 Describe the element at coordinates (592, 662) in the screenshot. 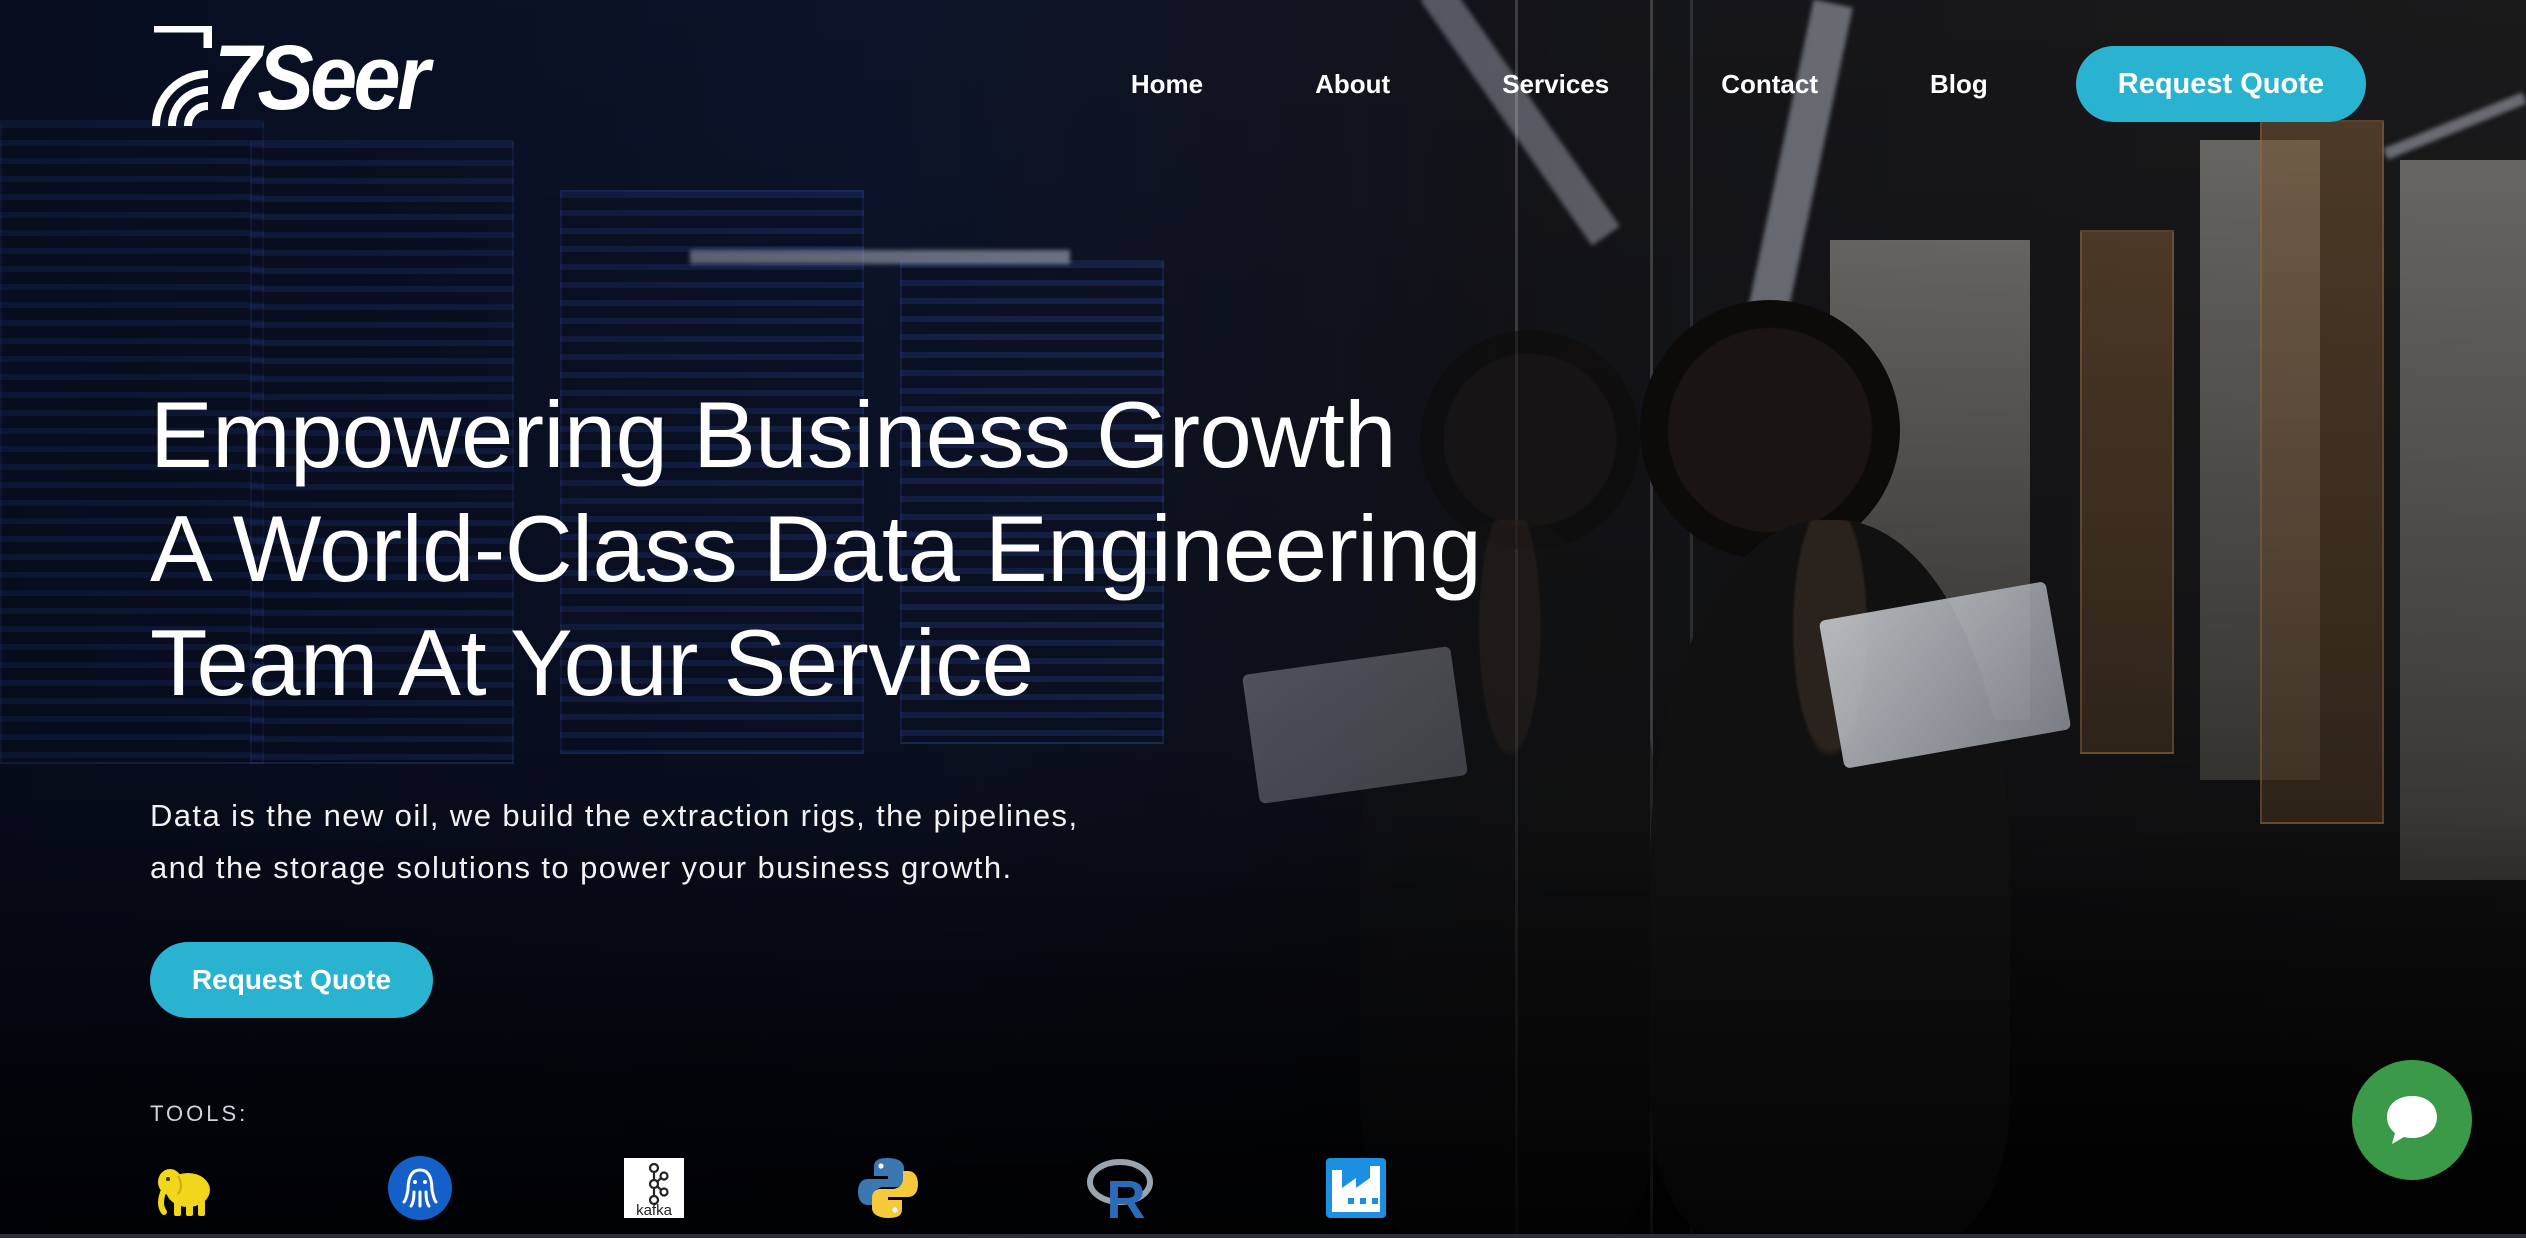

I see `hero-headline-line-3: Team At Your Service` at that location.